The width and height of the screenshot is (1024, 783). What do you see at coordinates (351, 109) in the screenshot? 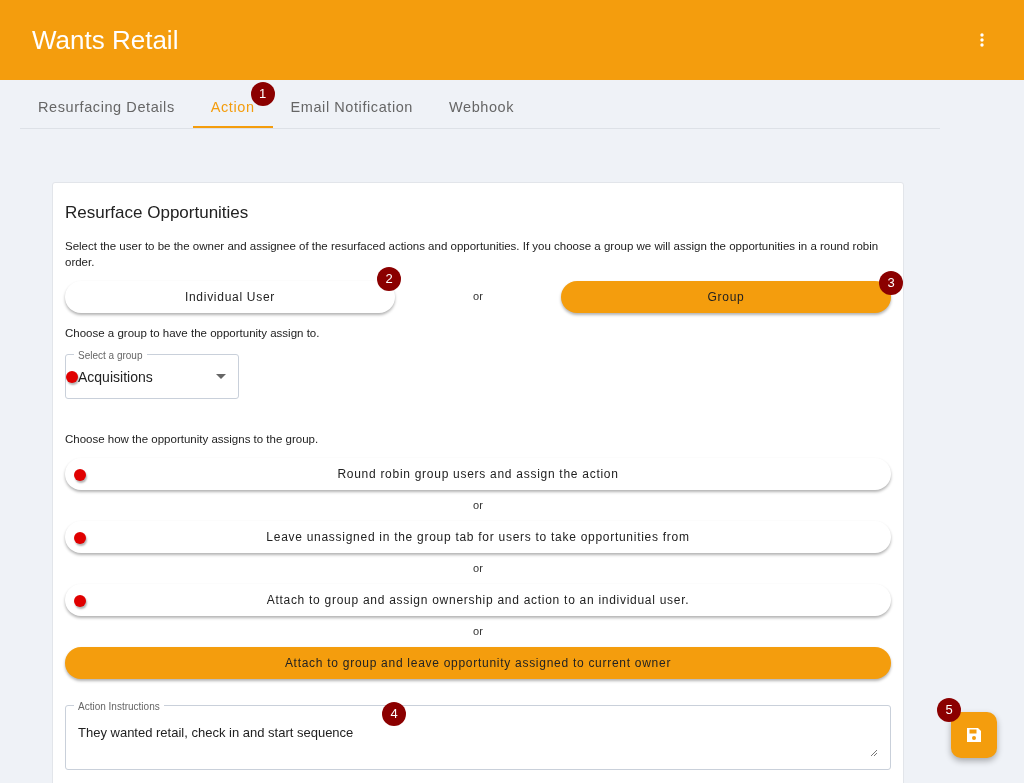
I see `tab: Email Notification` at bounding box center [351, 109].